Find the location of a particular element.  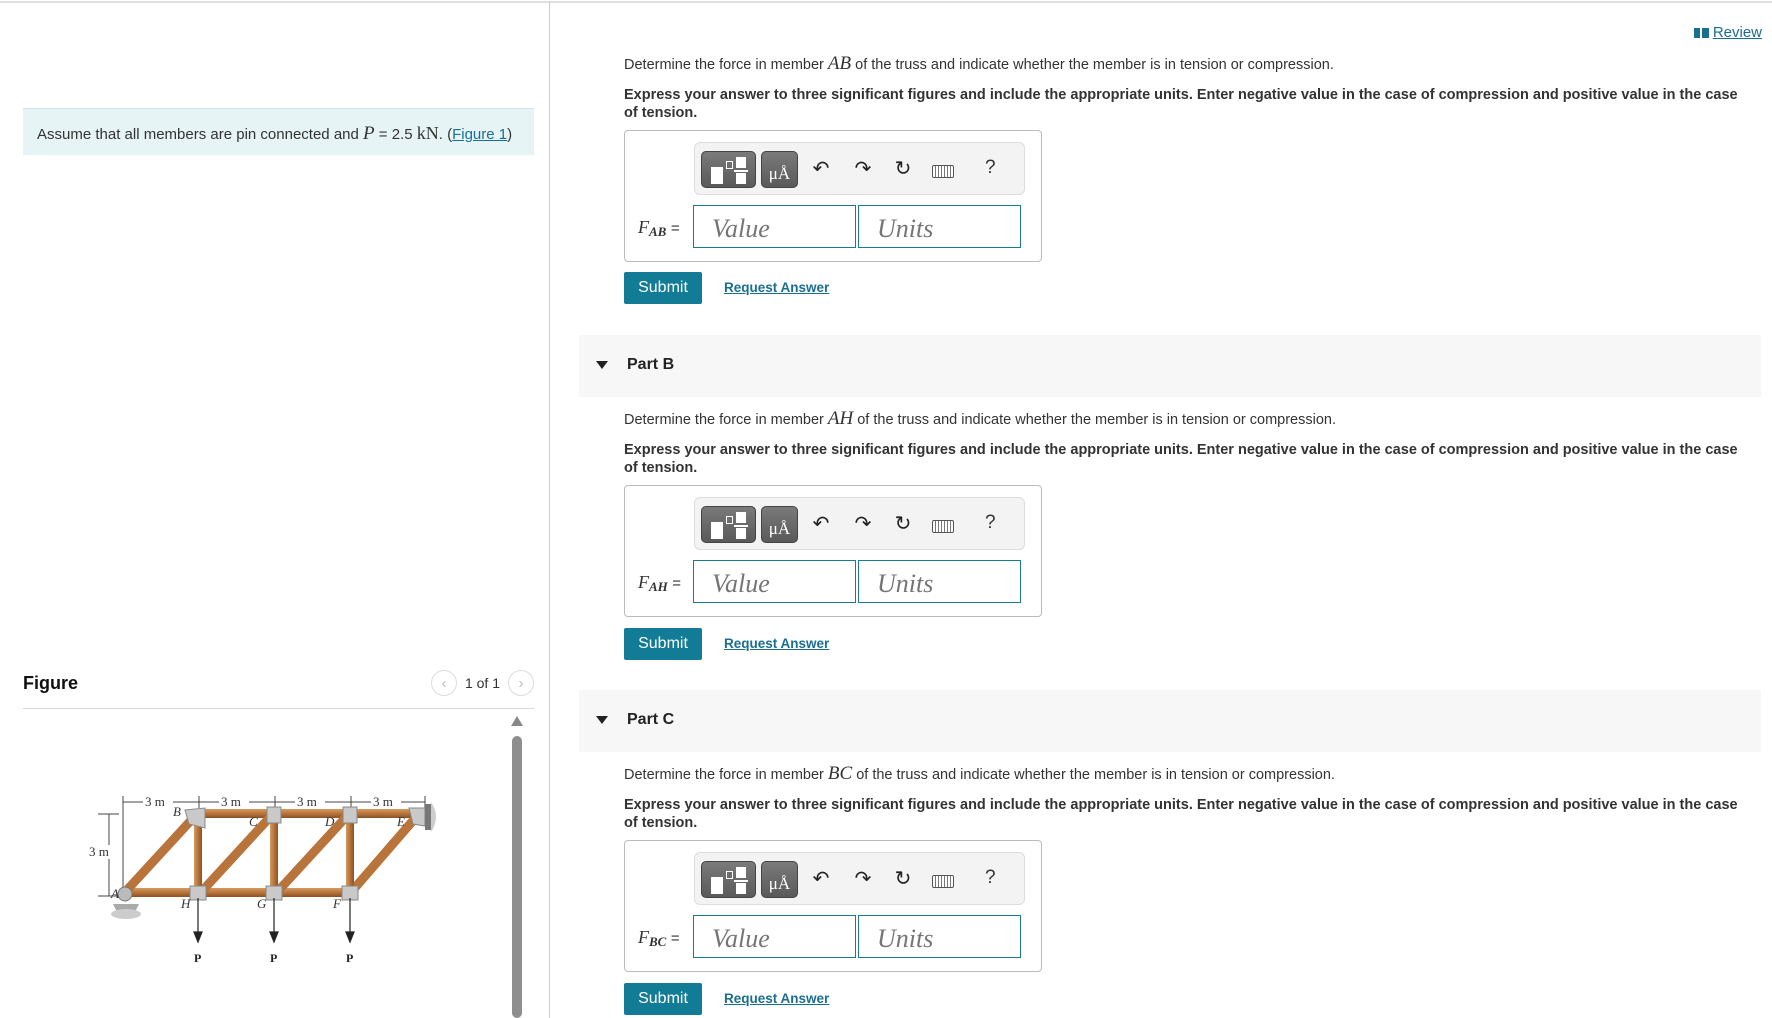

answer-label: FAB = is located at coordinates (659, 228).